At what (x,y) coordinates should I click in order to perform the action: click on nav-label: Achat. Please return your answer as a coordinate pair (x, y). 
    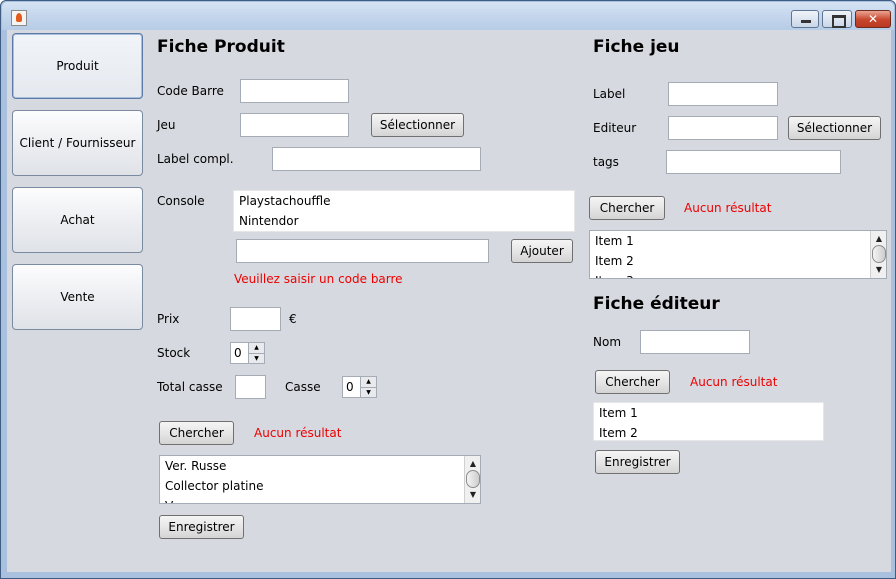
    Looking at the image, I should click on (77, 220).